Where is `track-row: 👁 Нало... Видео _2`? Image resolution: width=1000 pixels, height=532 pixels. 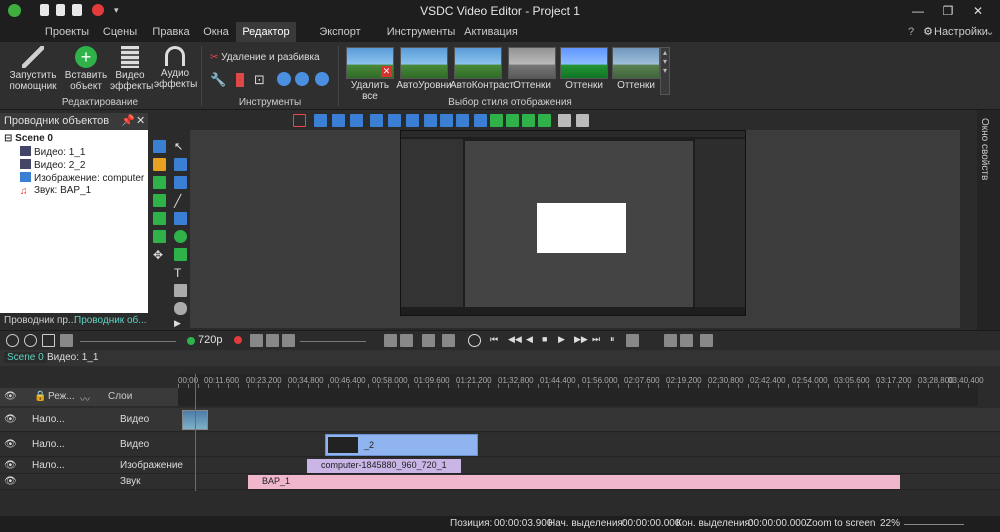
track-row: 👁 Нало... Видео _2 is located at coordinates (500, 445).